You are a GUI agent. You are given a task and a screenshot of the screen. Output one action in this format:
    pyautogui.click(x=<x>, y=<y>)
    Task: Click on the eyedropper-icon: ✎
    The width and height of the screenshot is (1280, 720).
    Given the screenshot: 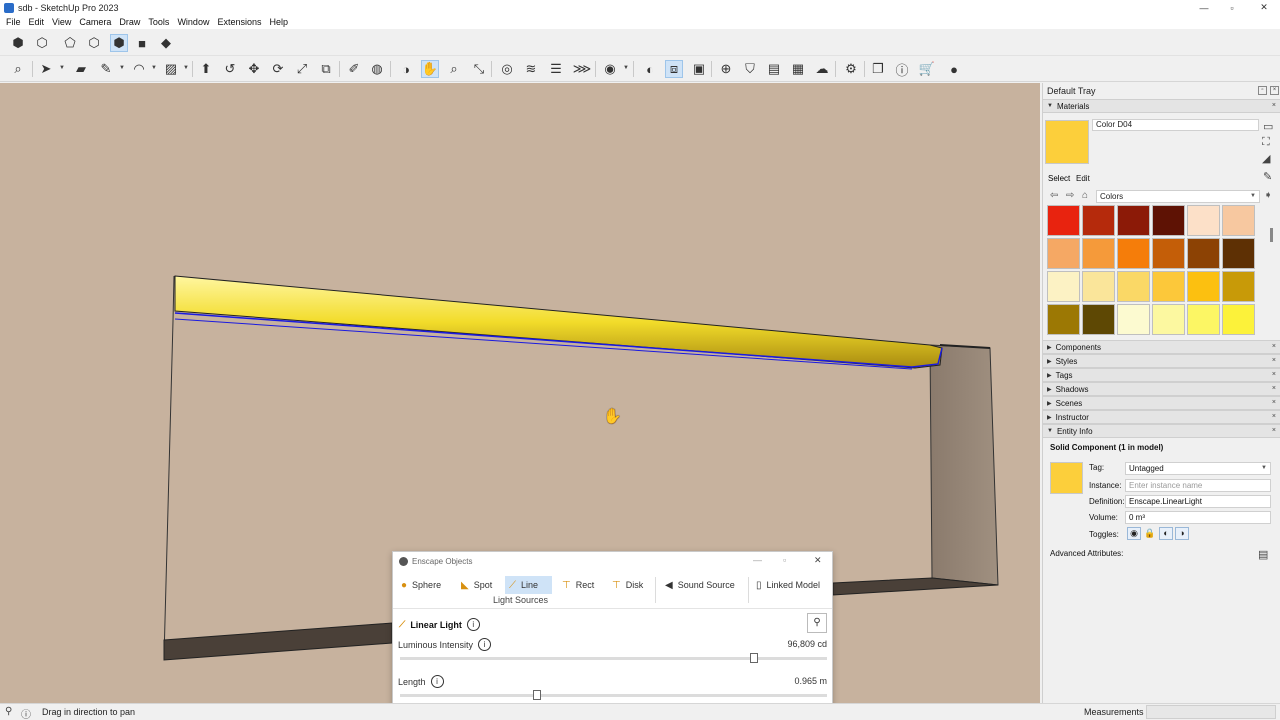 What is the action you would take?
    pyautogui.click(x=1267, y=176)
    